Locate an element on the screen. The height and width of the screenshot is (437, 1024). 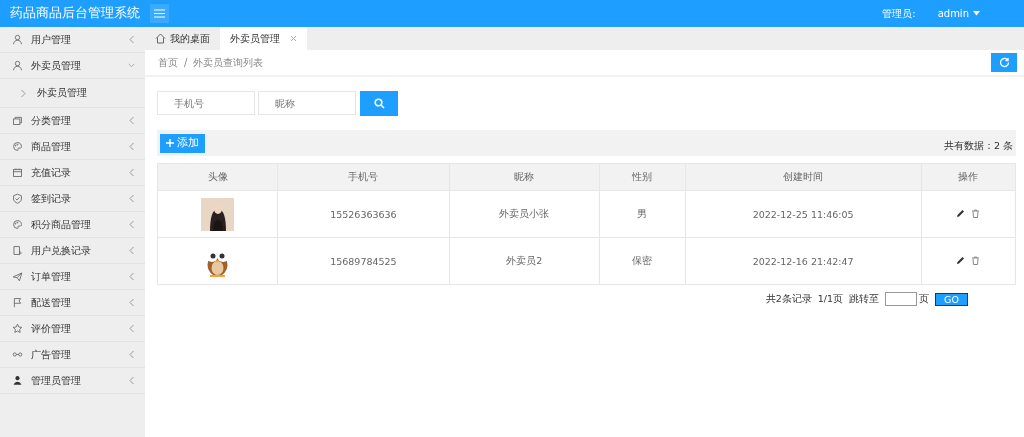
page-input is located at coordinates (901, 299).